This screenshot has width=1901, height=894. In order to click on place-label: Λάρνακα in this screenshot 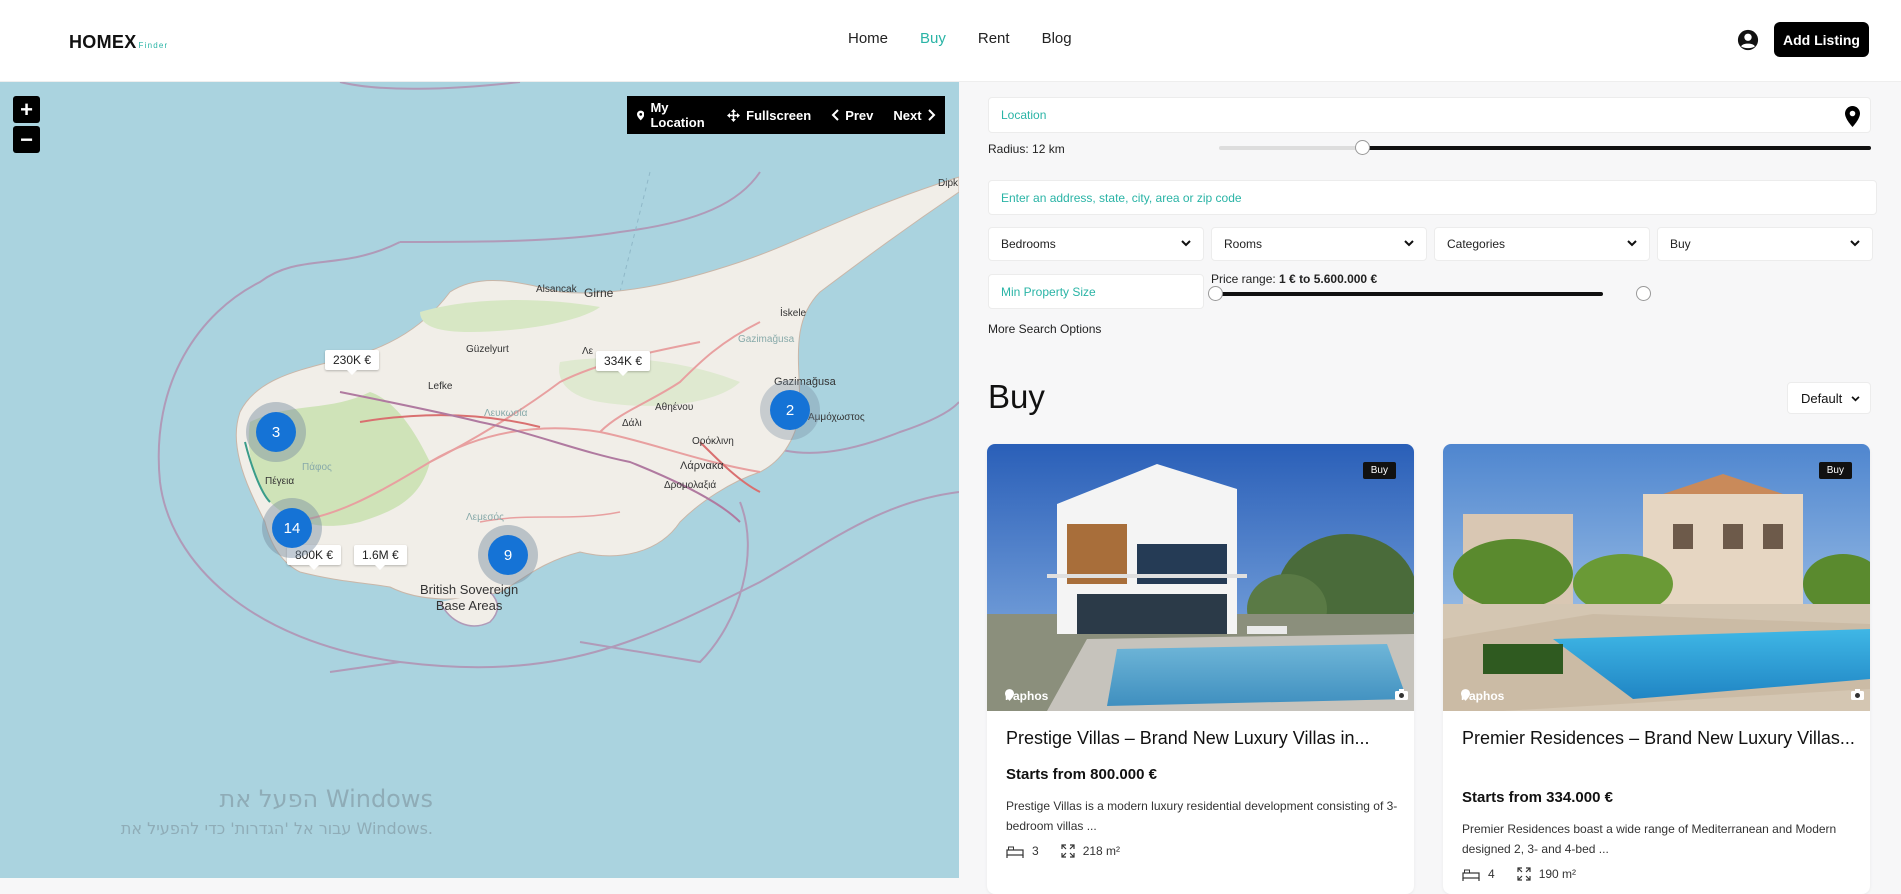, I will do `click(702, 466)`.